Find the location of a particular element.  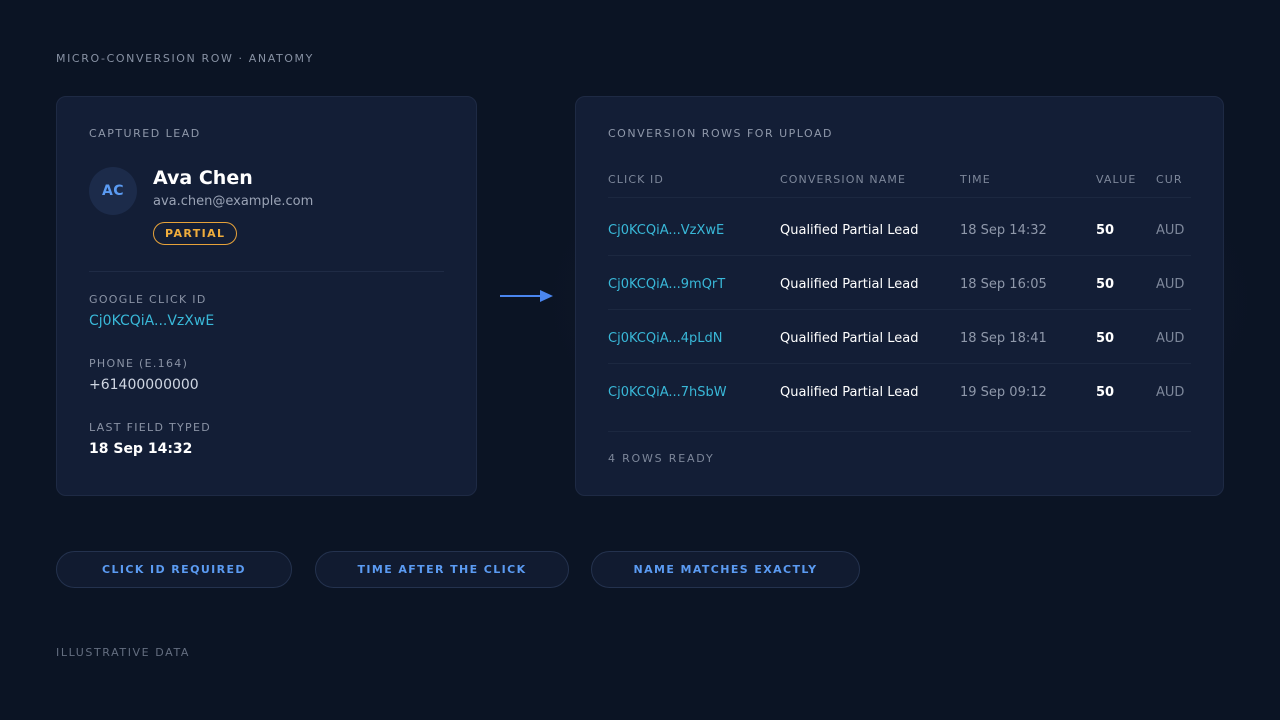

page-eyebrow: MICRO-CONVERSION ROW · ANATOMY is located at coordinates (185, 58).